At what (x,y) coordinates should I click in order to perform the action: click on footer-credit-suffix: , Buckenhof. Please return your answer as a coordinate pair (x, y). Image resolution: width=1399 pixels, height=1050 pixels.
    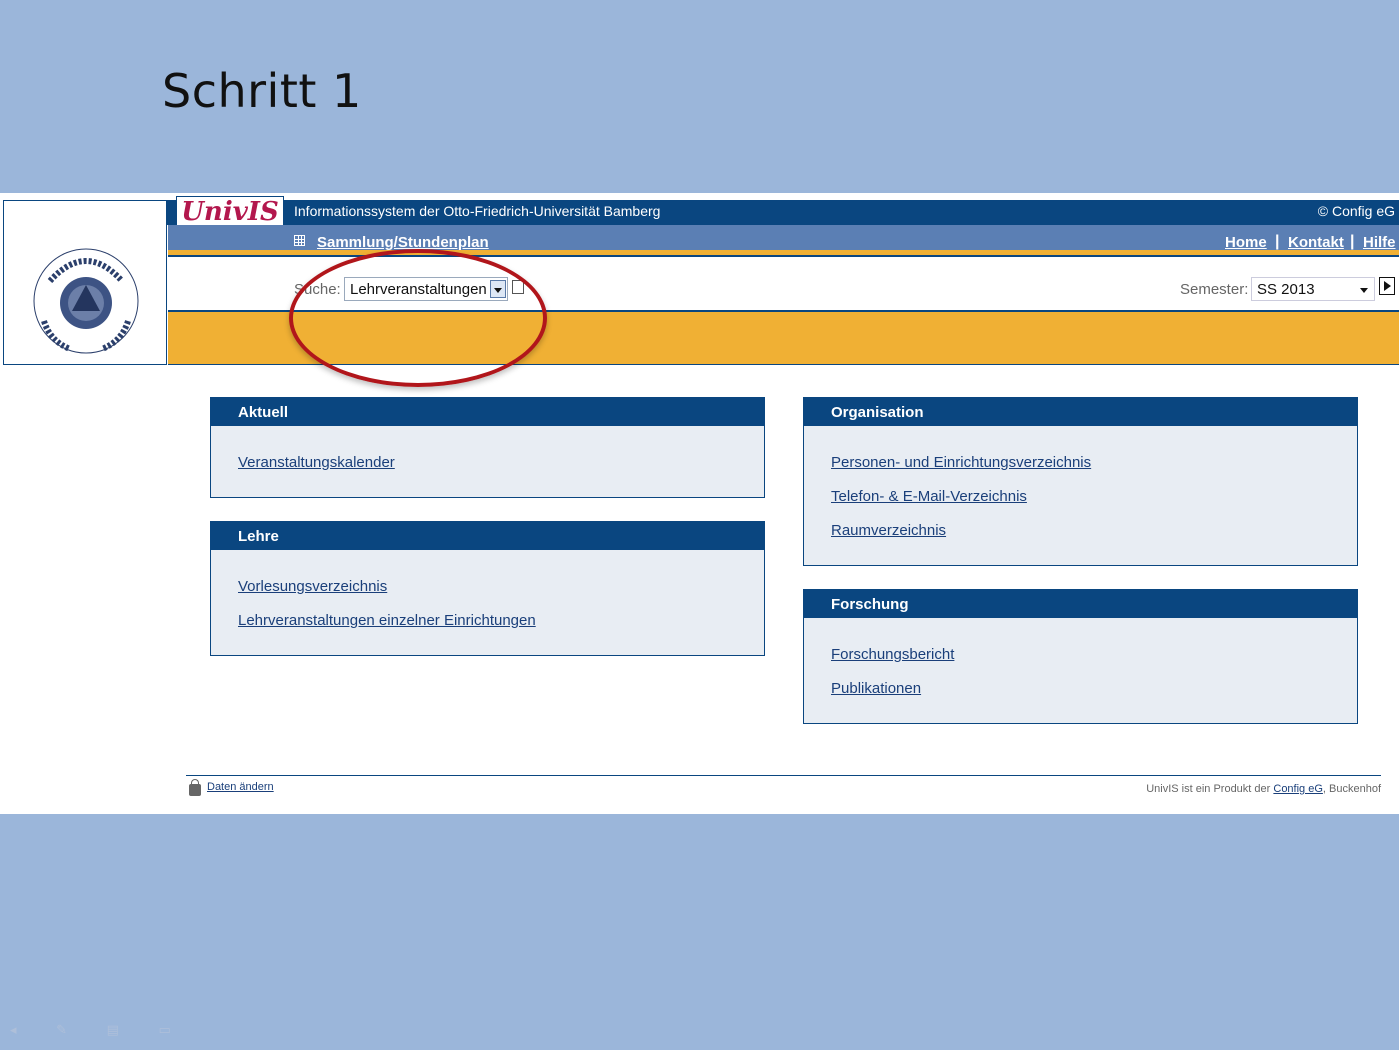
    Looking at the image, I should click on (1351, 789).